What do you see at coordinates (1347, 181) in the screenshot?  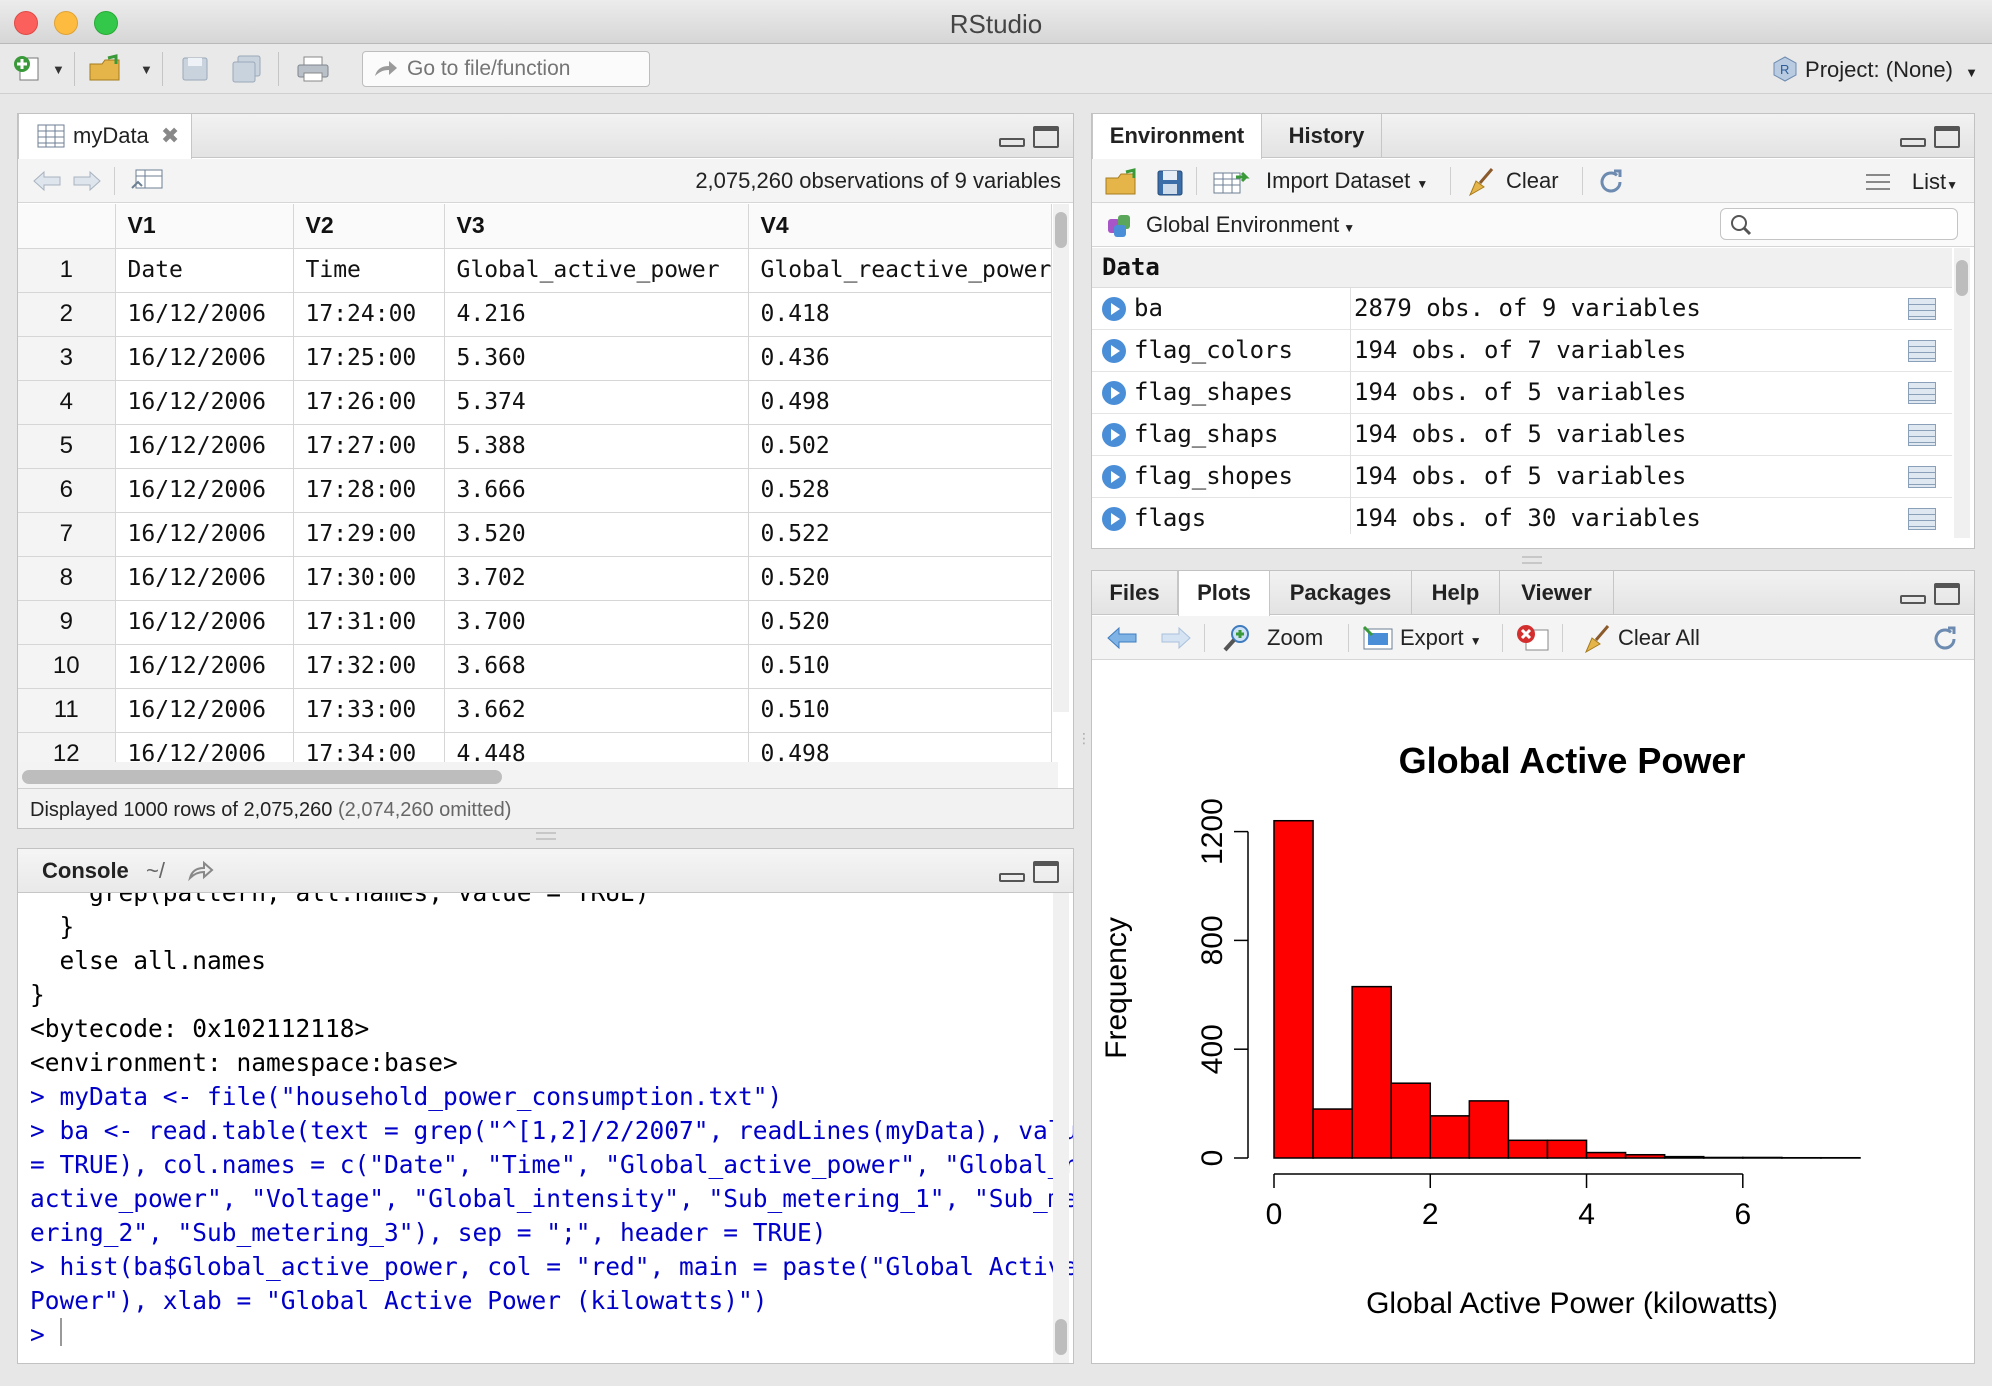 I see `import-dataset-button: Import Dataset ▼` at bounding box center [1347, 181].